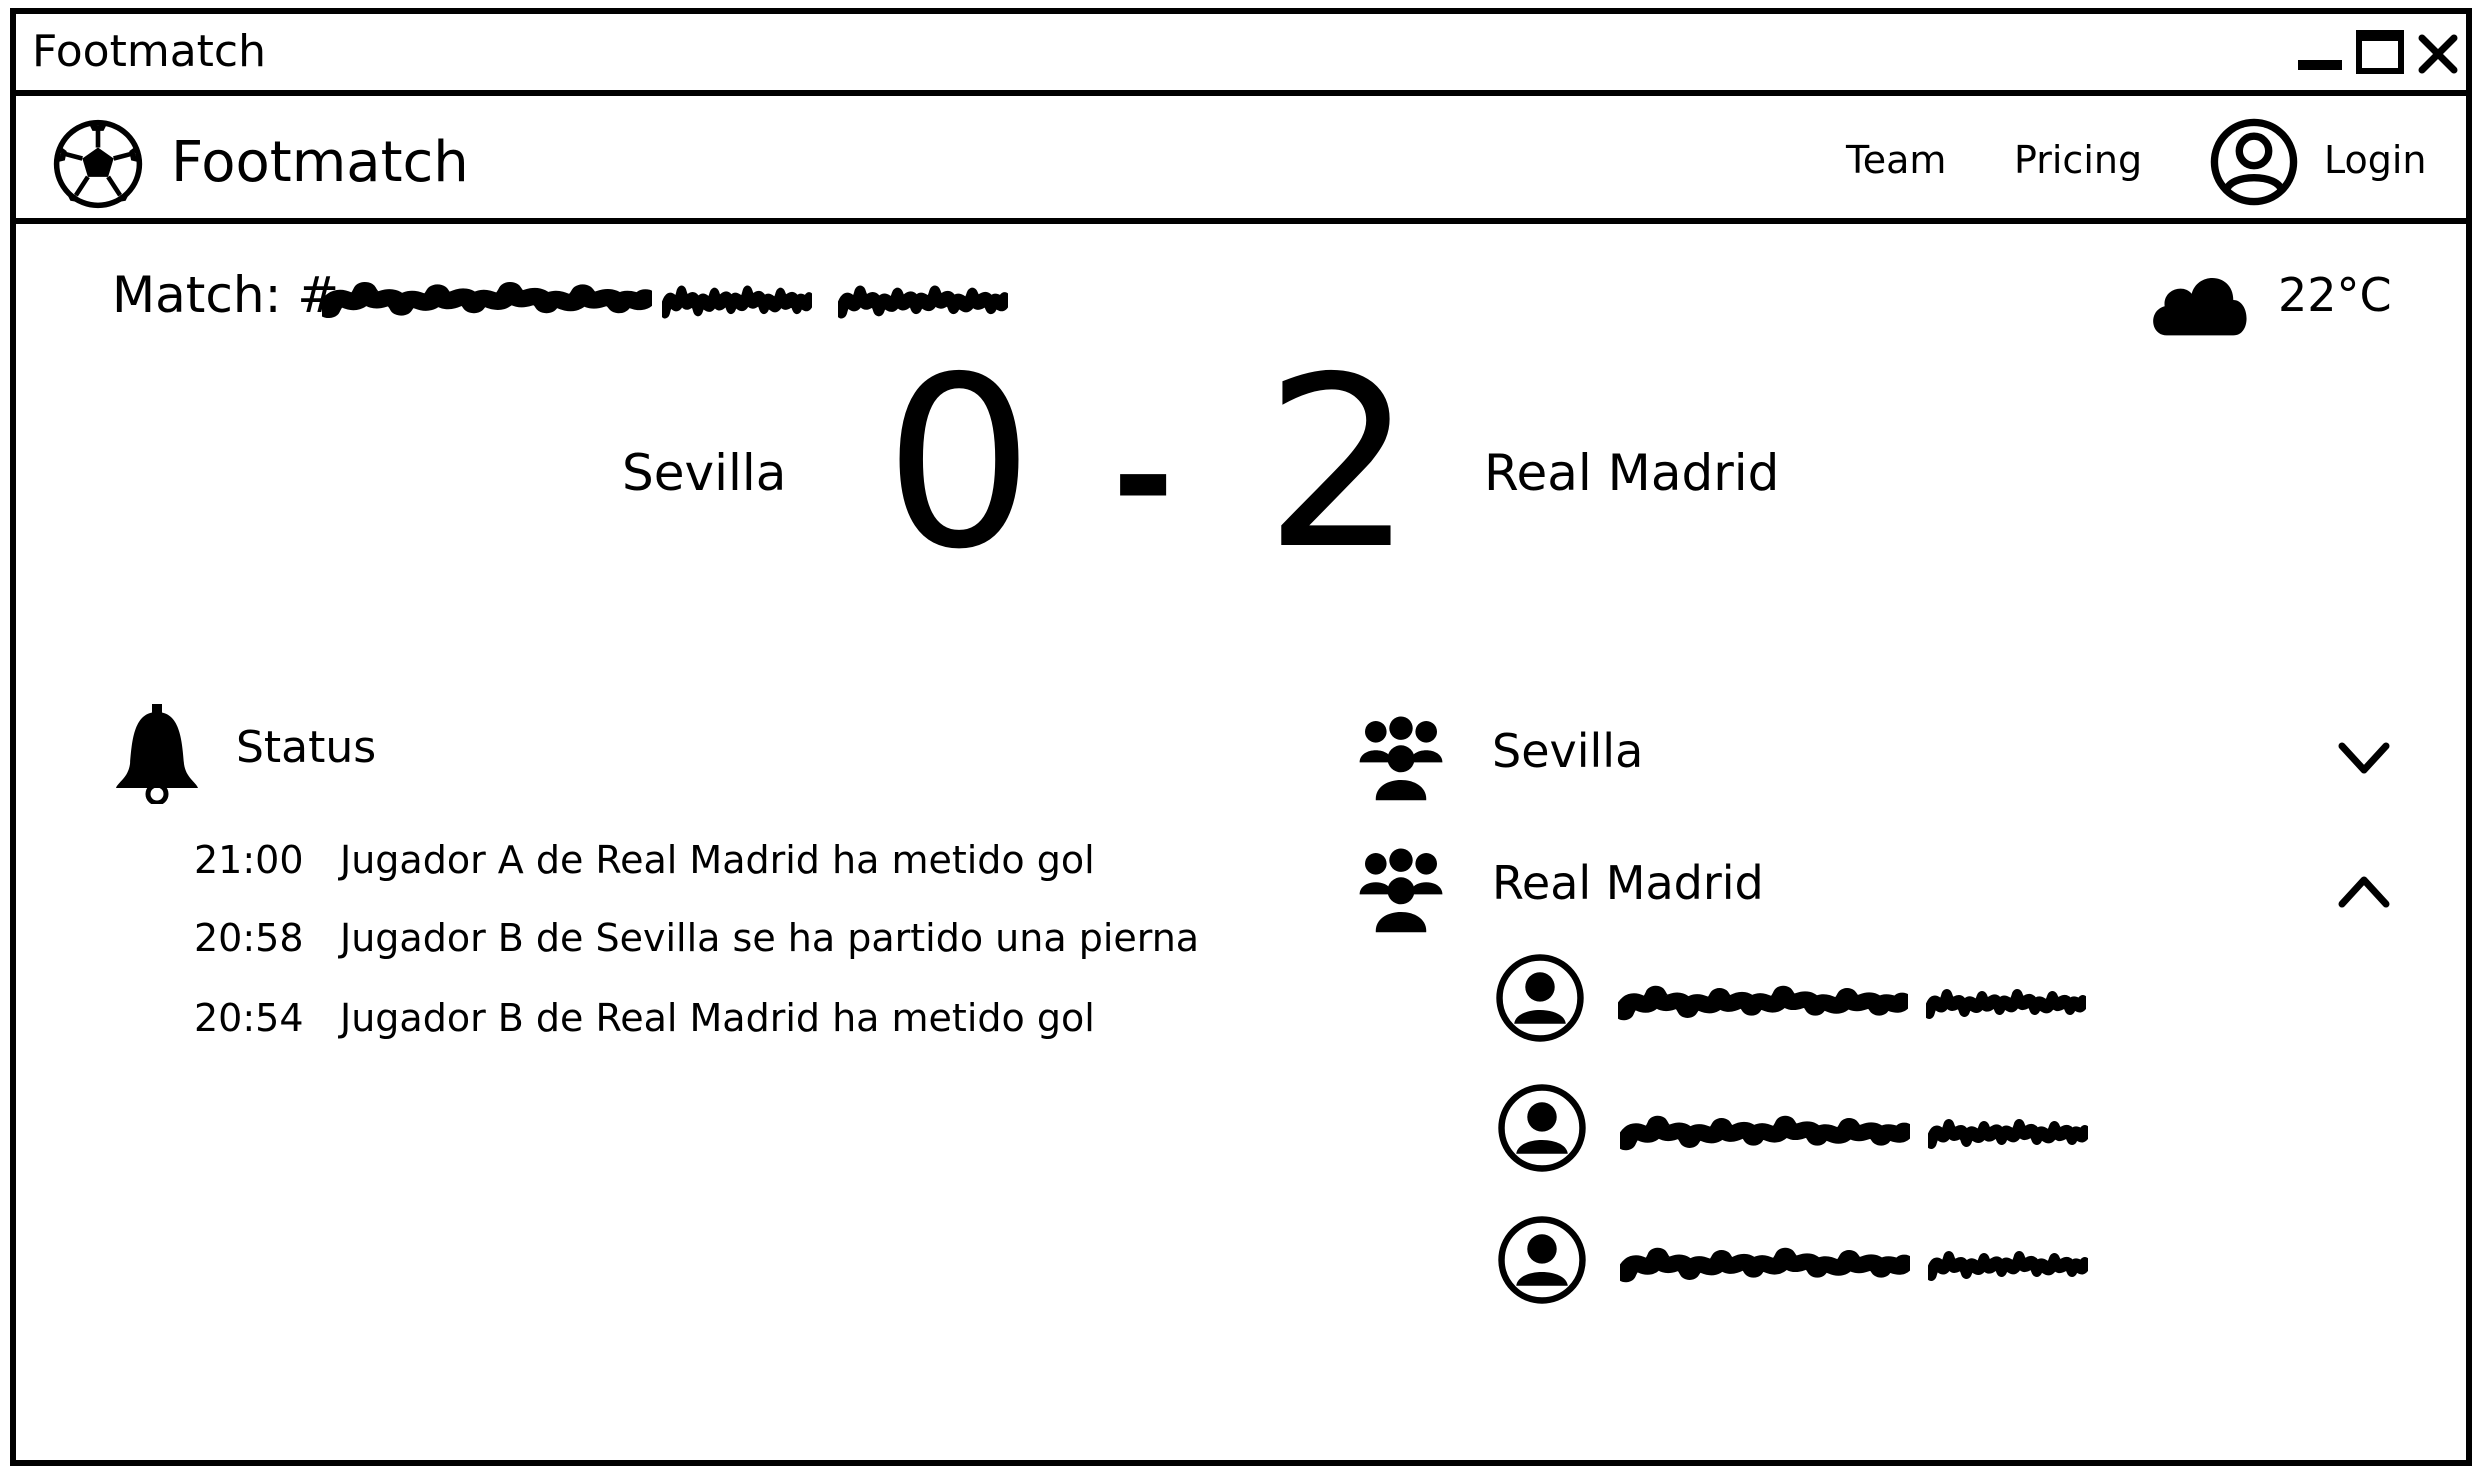 Image resolution: width=2486 pixels, height=1476 pixels. I want to click on event-text: Jugador A de Real Madrid ha metido gol, so click(717, 860).